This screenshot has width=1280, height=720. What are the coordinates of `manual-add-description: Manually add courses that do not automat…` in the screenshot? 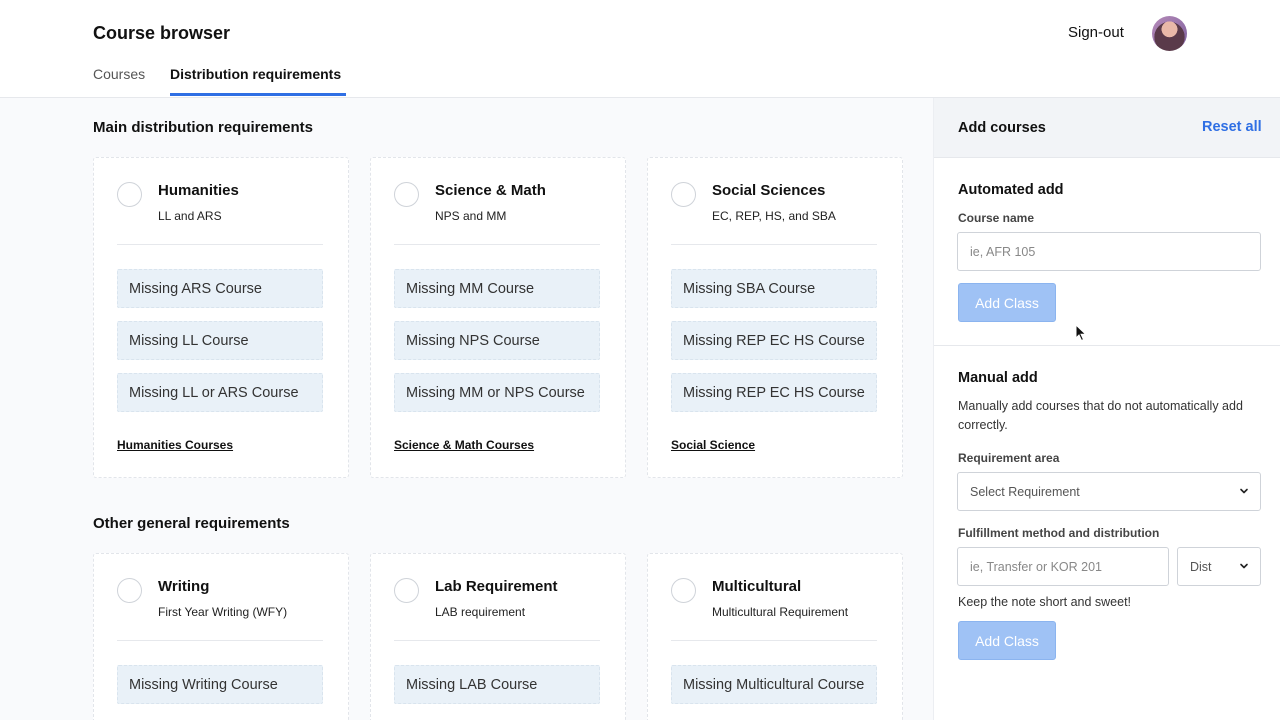 It's located at (1100, 415).